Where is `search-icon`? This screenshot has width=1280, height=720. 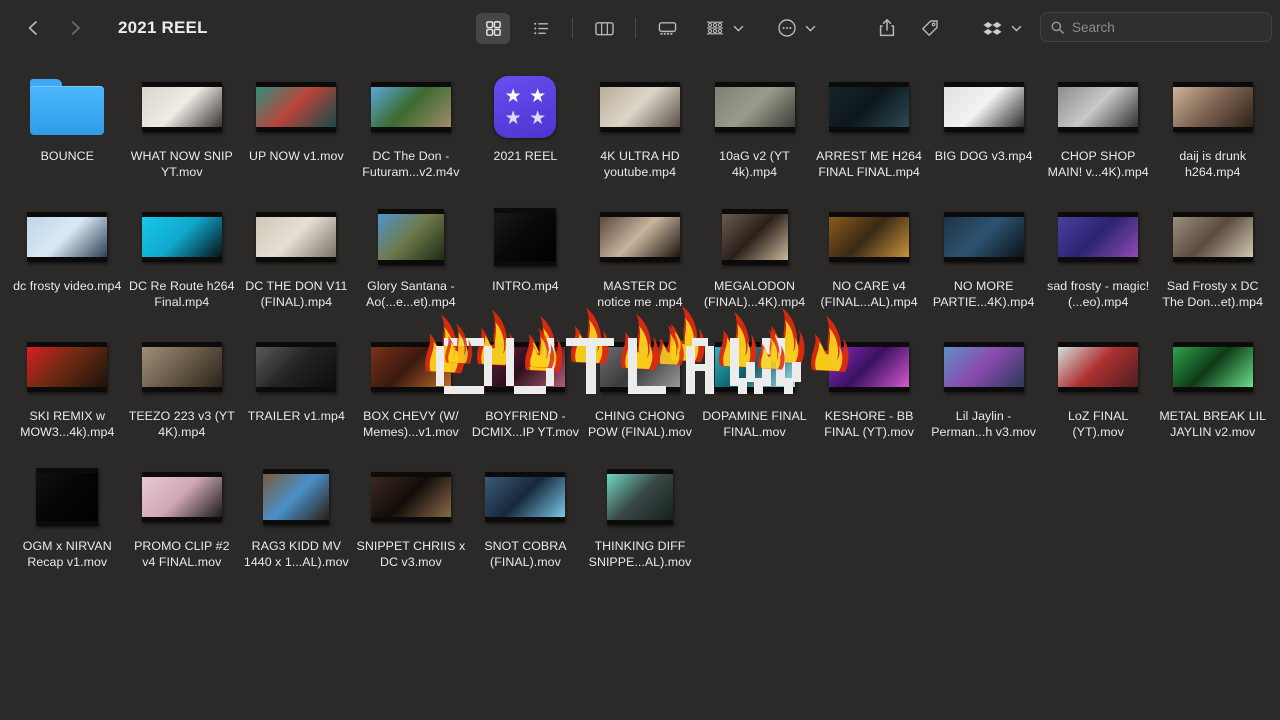 search-icon is located at coordinates (1057, 27).